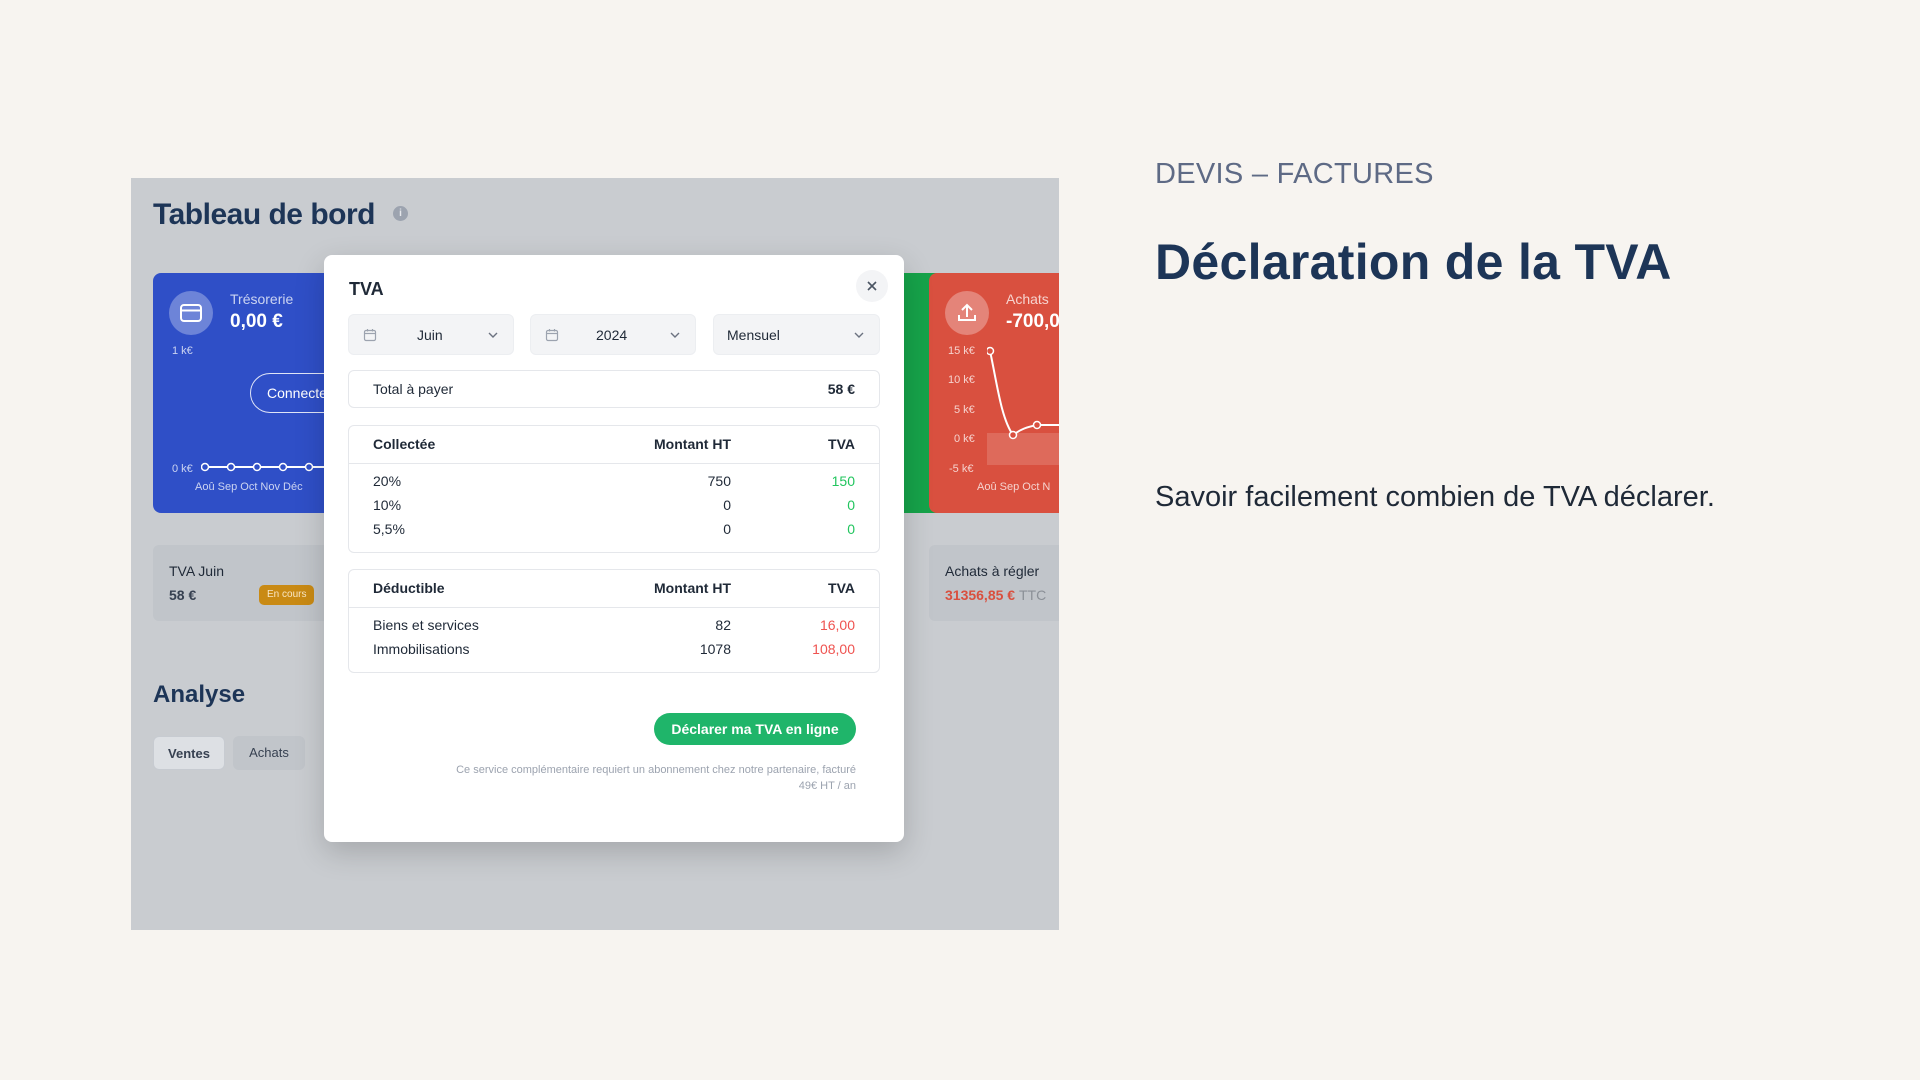 The height and width of the screenshot is (1080, 1920). I want to click on rate-cell: 10%, so click(387, 505).